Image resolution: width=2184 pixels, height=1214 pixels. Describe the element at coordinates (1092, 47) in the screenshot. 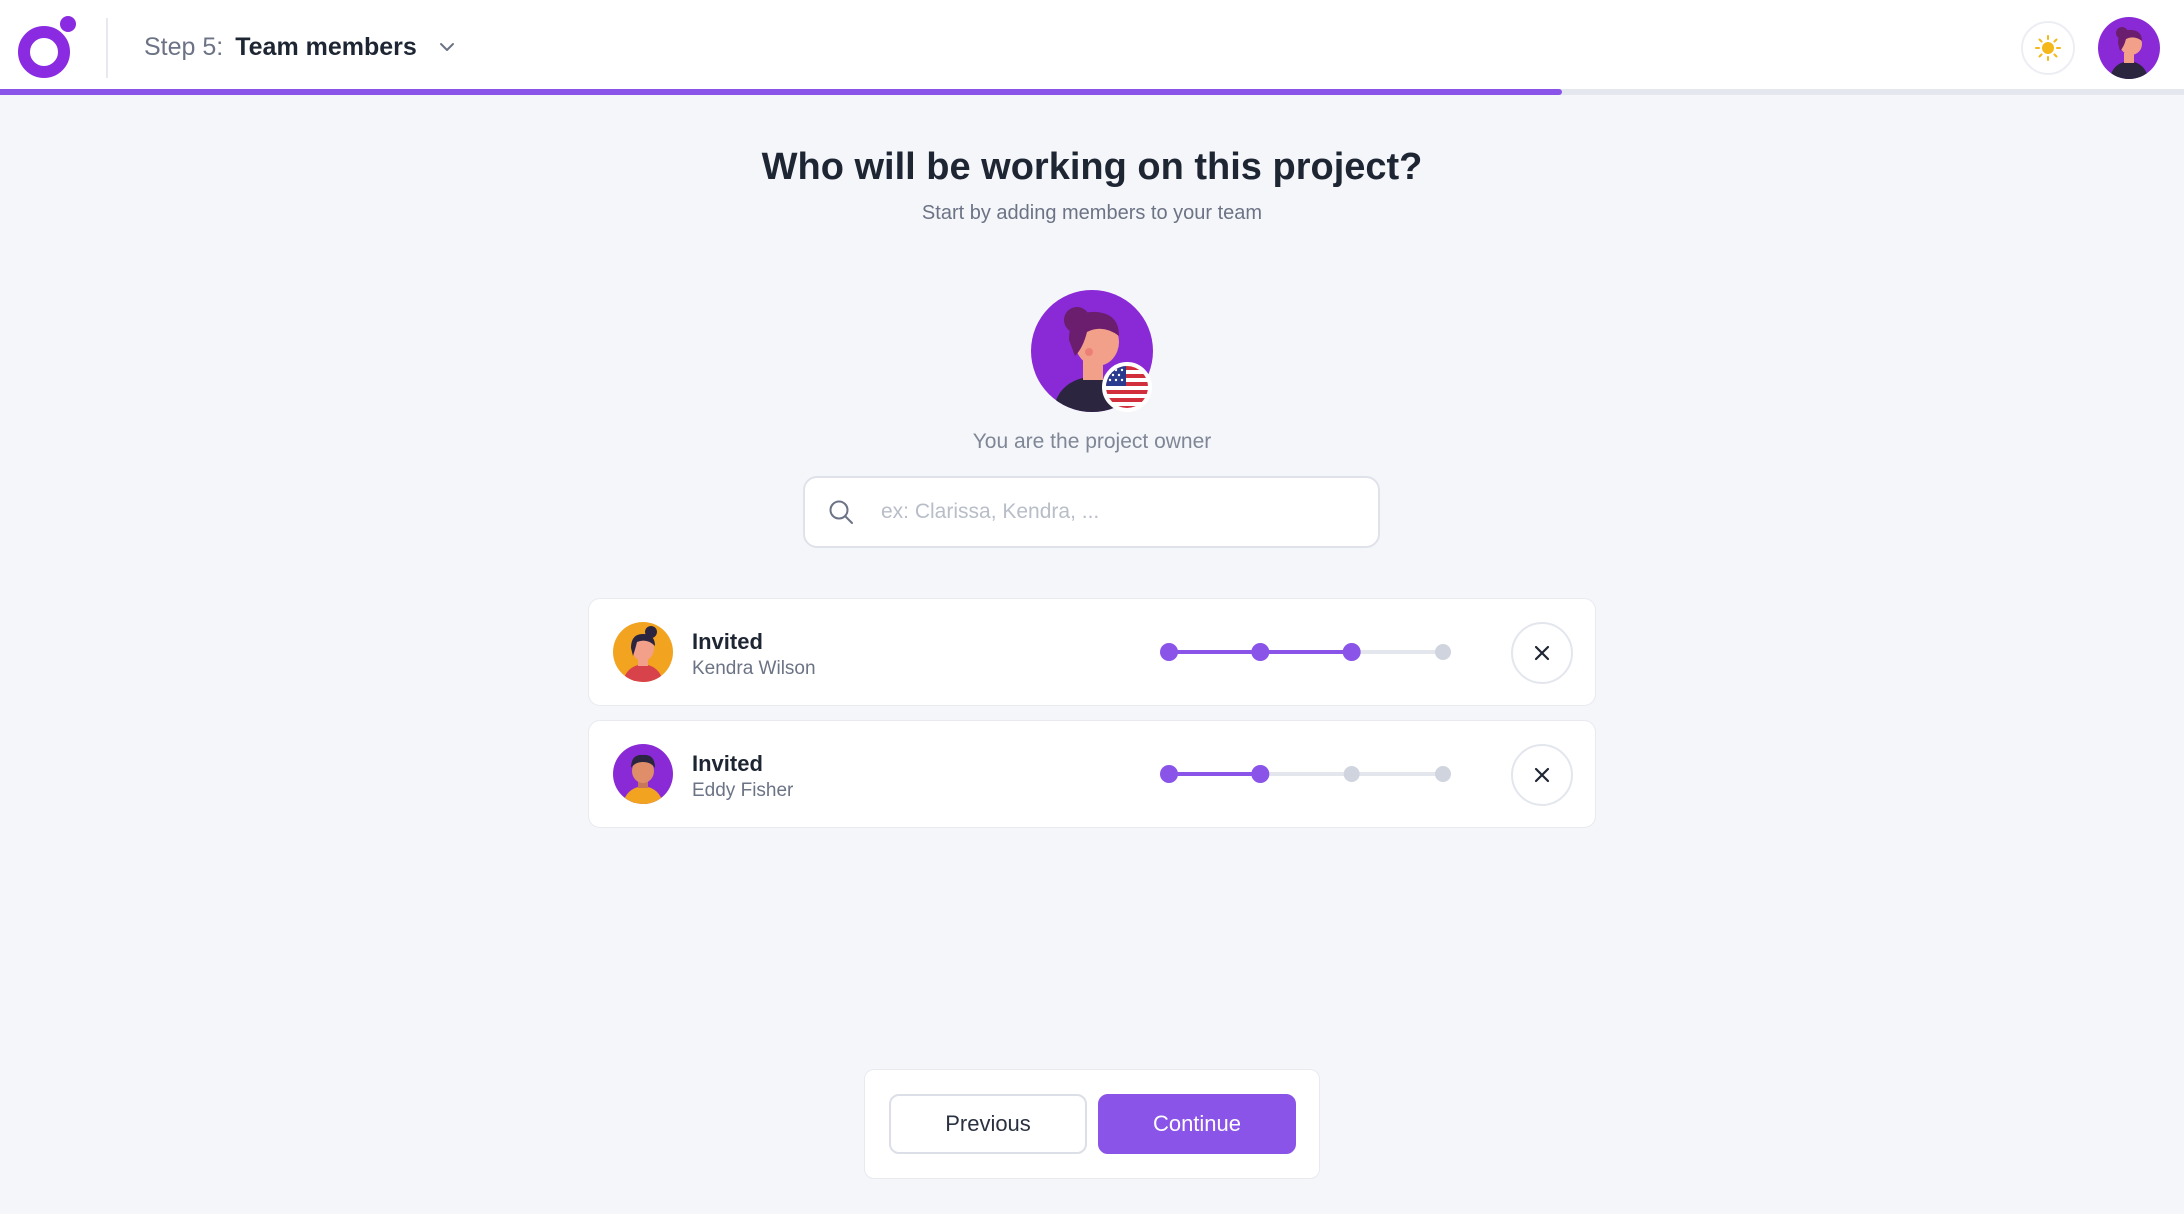

I see `top-bar: Step 5: Team members` at that location.